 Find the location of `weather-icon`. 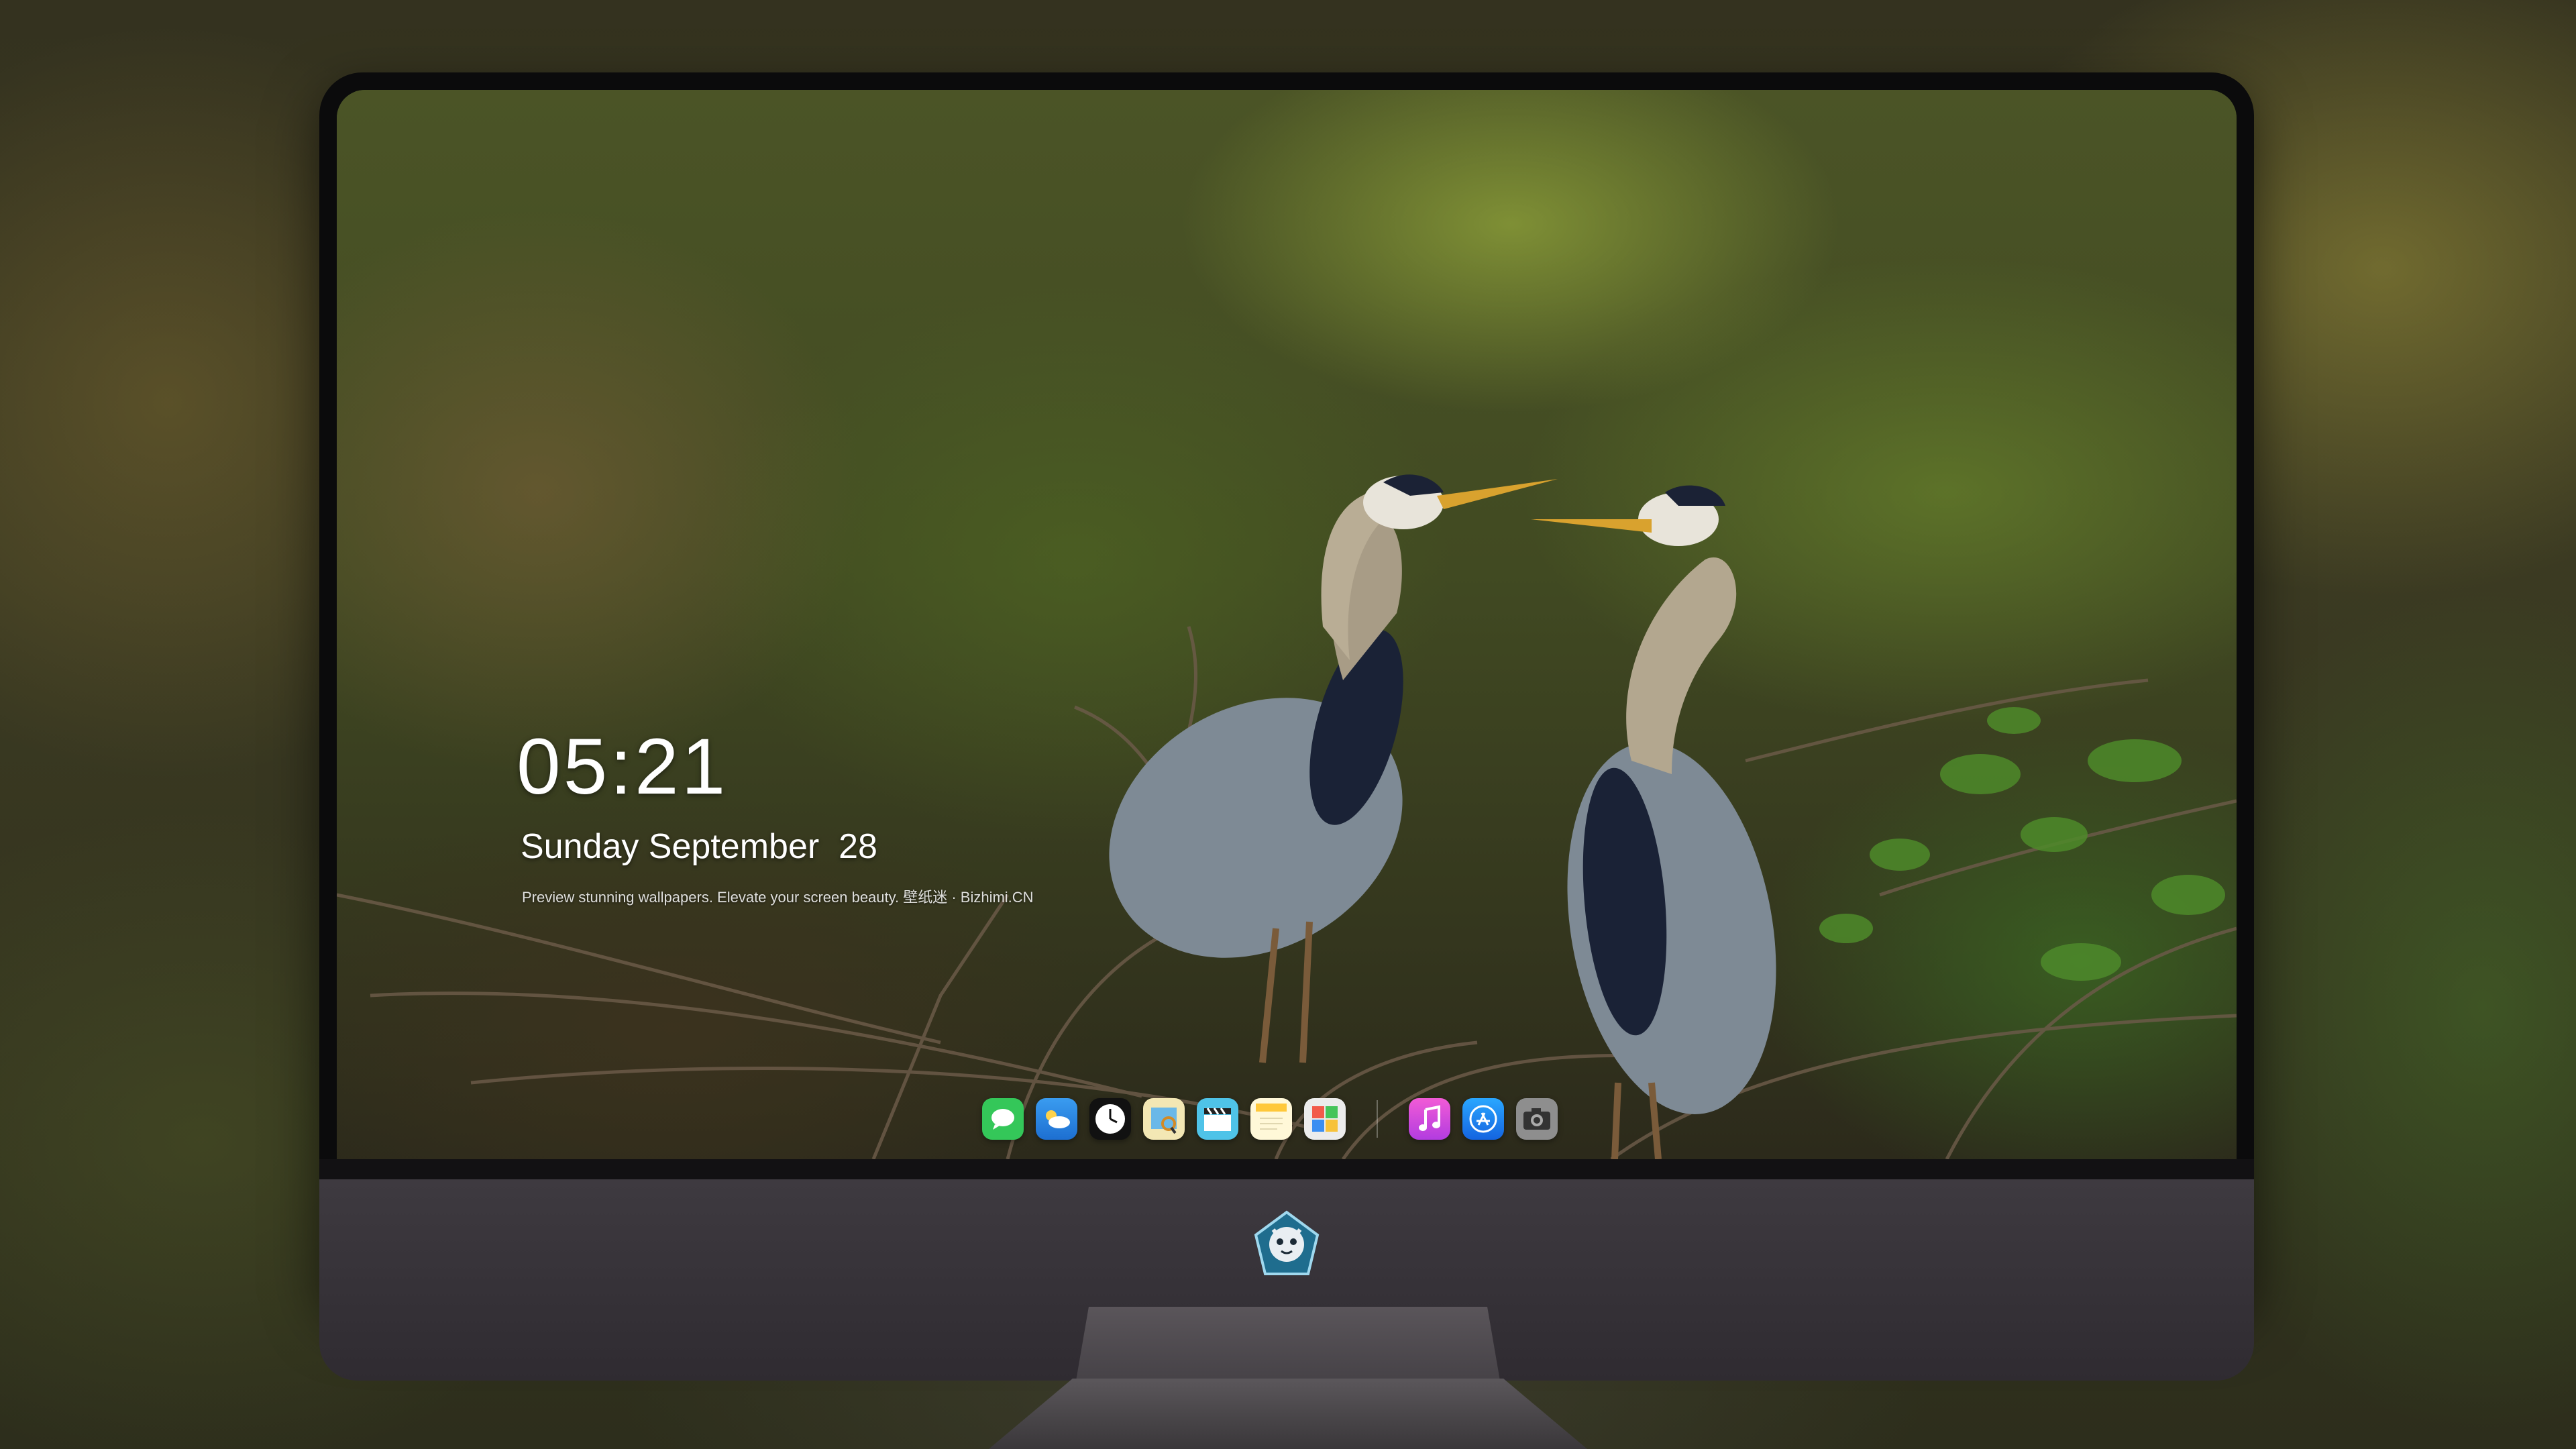

weather-icon is located at coordinates (1056, 1119).